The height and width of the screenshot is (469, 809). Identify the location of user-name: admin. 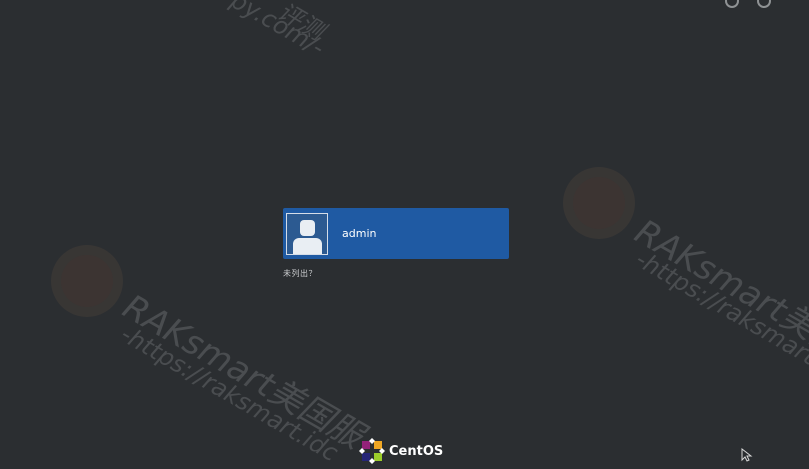
(359, 233).